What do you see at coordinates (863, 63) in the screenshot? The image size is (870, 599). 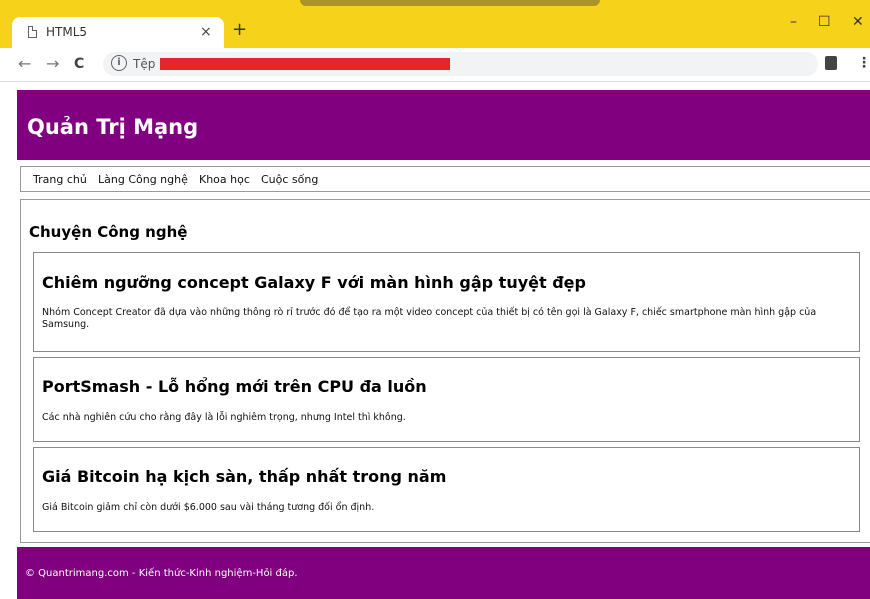 I see `menu-icon: ⋮` at bounding box center [863, 63].